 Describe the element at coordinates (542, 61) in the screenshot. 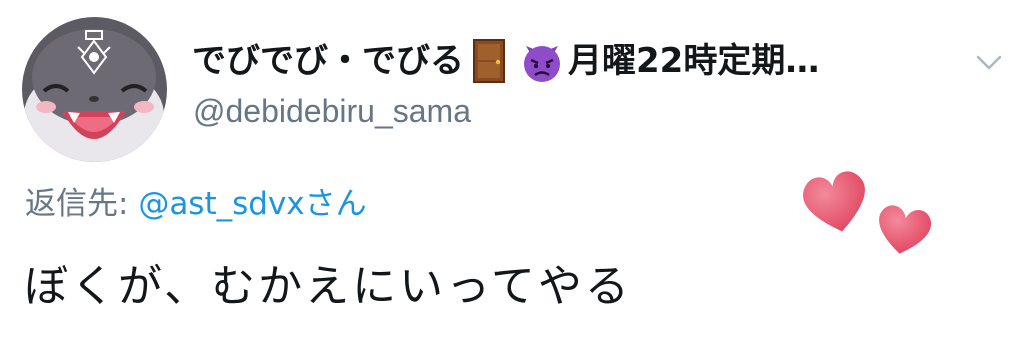

I see `angry-devil-icon` at that location.